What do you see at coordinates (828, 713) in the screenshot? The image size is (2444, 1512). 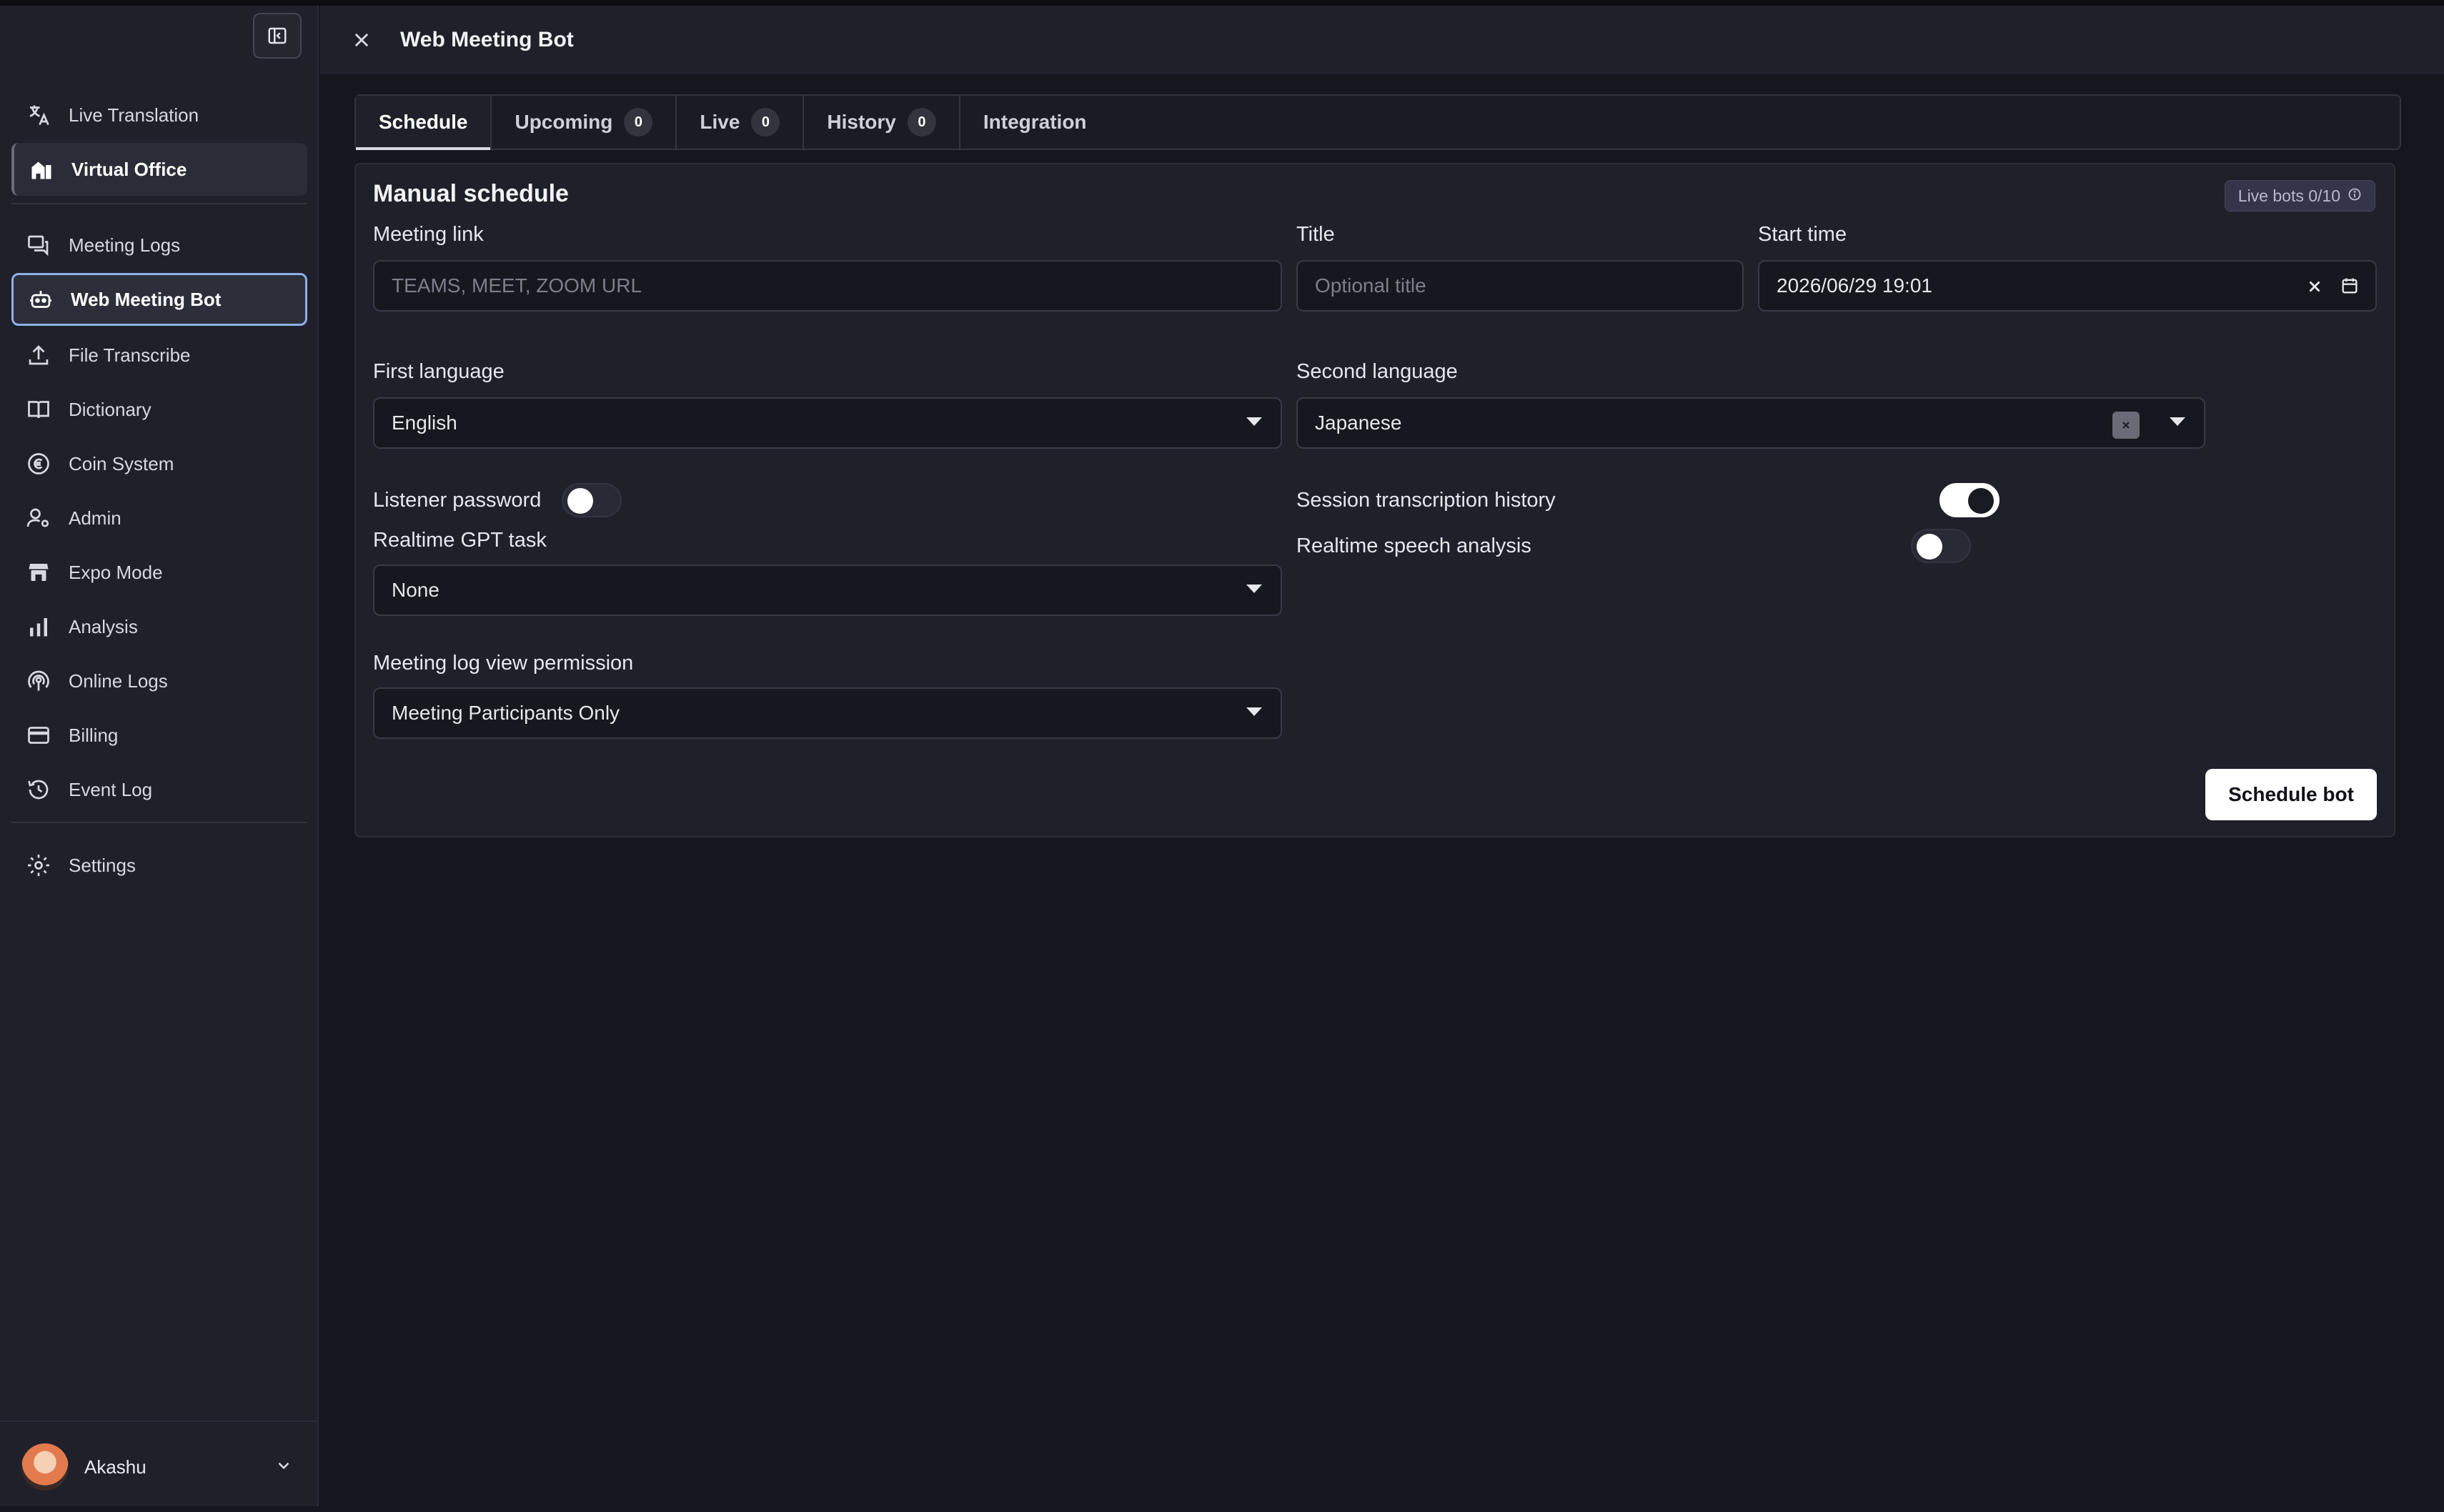 I see `log-permission-select: Meeting Participants Only` at bounding box center [828, 713].